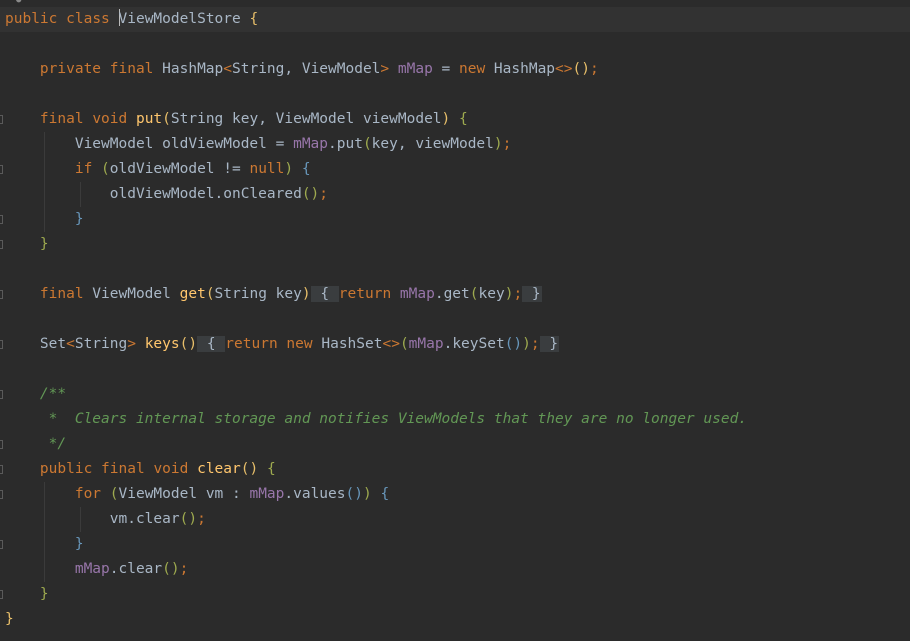 This screenshot has height=641, width=910. Describe the element at coordinates (258, 294) in the screenshot. I see `code-token: String key` at that location.